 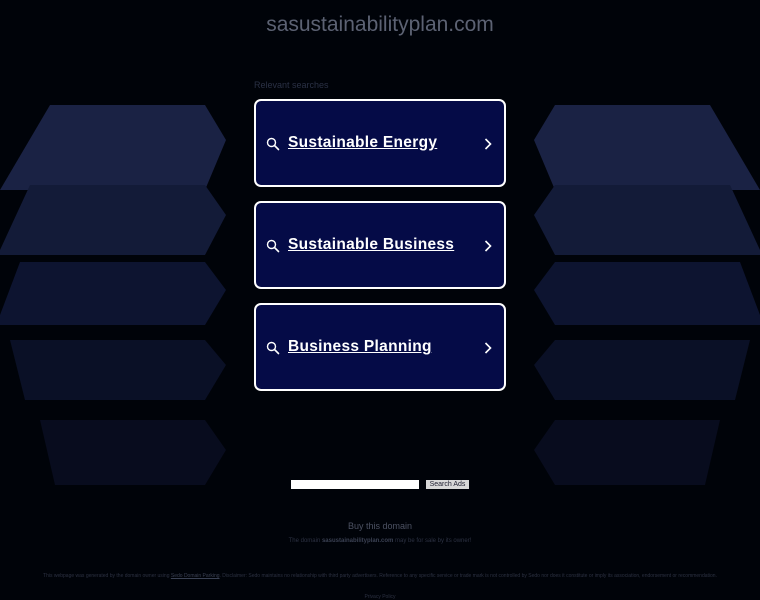 I want to click on sale-domain: sasustainabilityplan.com, so click(x=357, y=541).